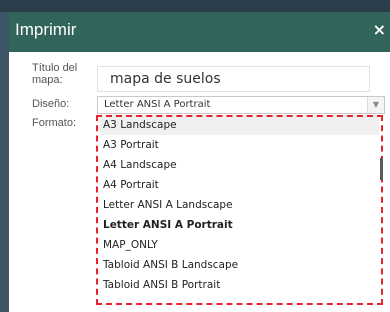  I want to click on dialog-titlebar: Imprimir ×, so click(199, 32).